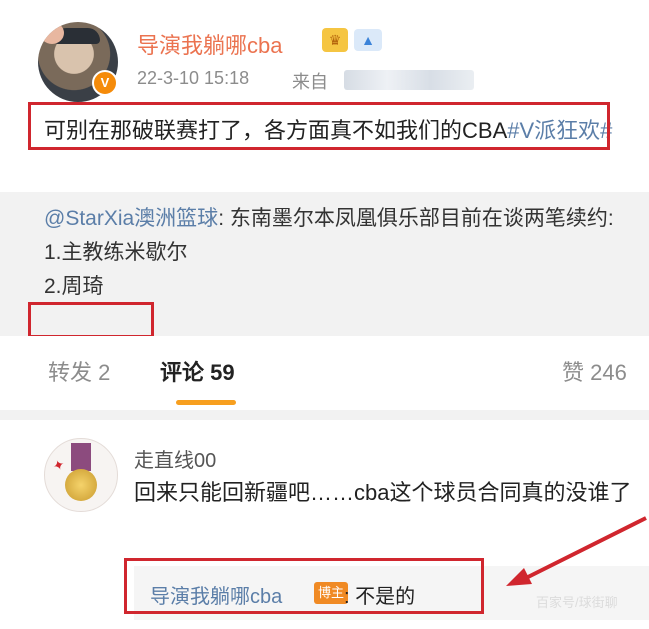 Image resolution: width=649 pixels, height=629 pixels. I want to click on section-divider, so click(324, 415).